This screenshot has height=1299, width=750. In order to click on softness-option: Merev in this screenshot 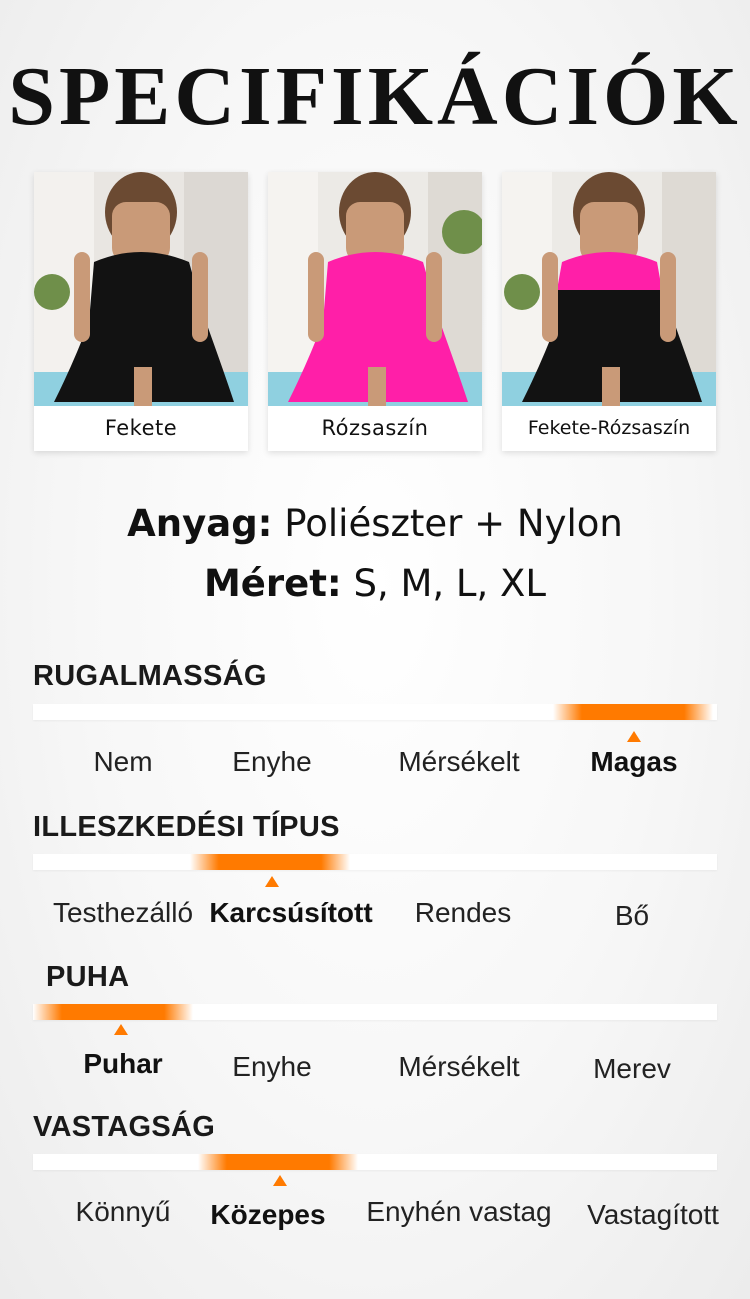, I will do `click(632, 1068)`.